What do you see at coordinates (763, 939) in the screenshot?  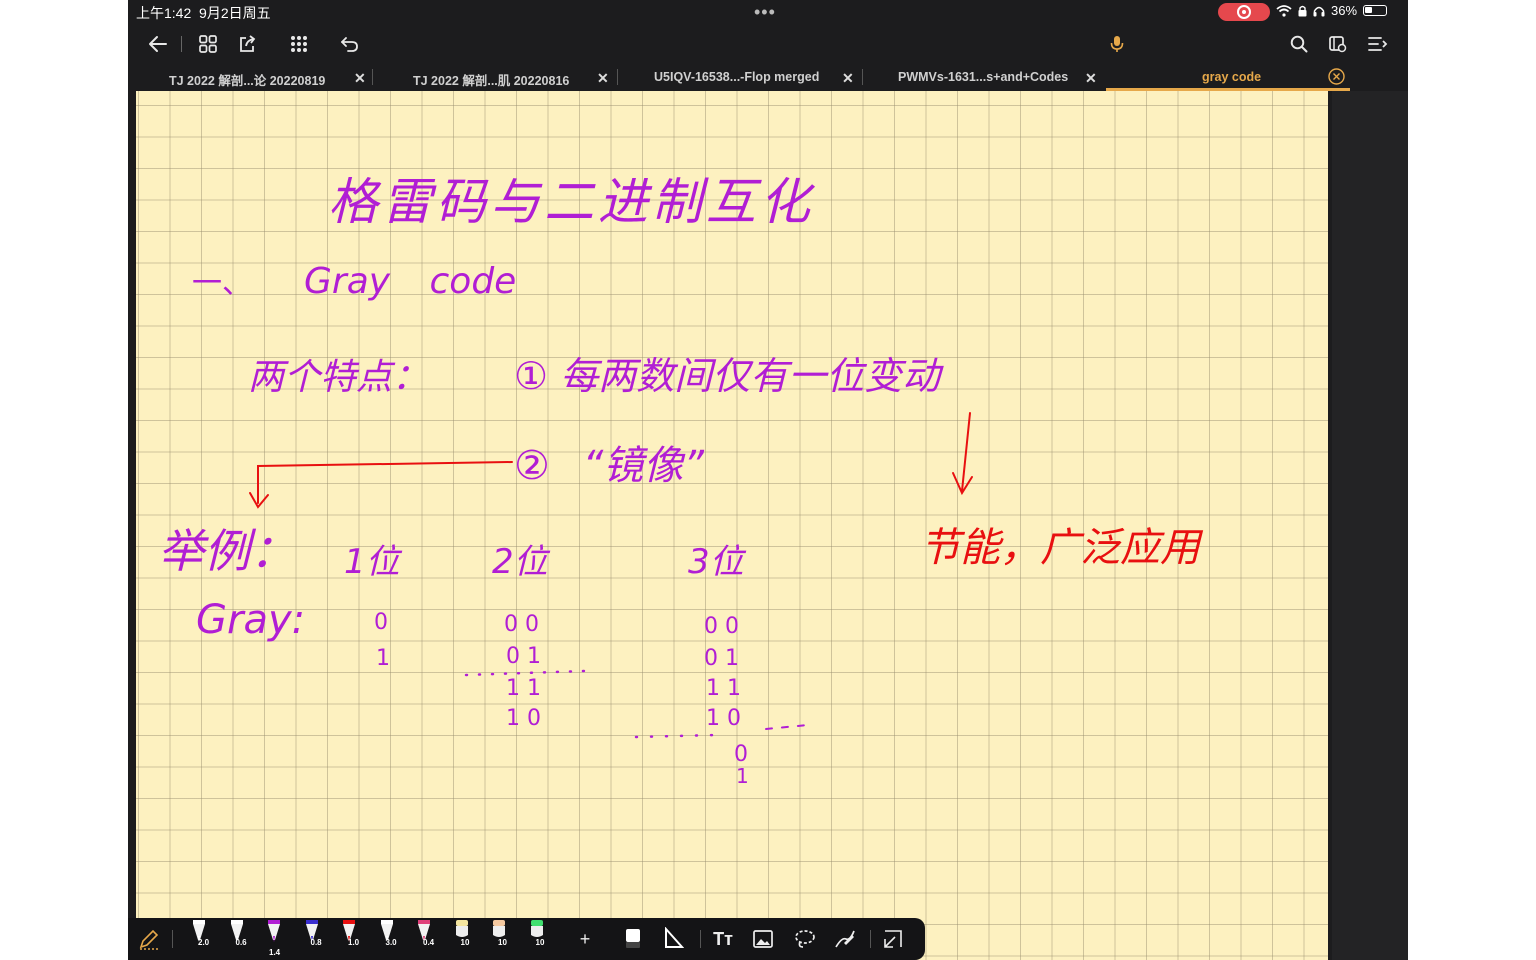 I see `image-icon` at bounding box center [763, 939].